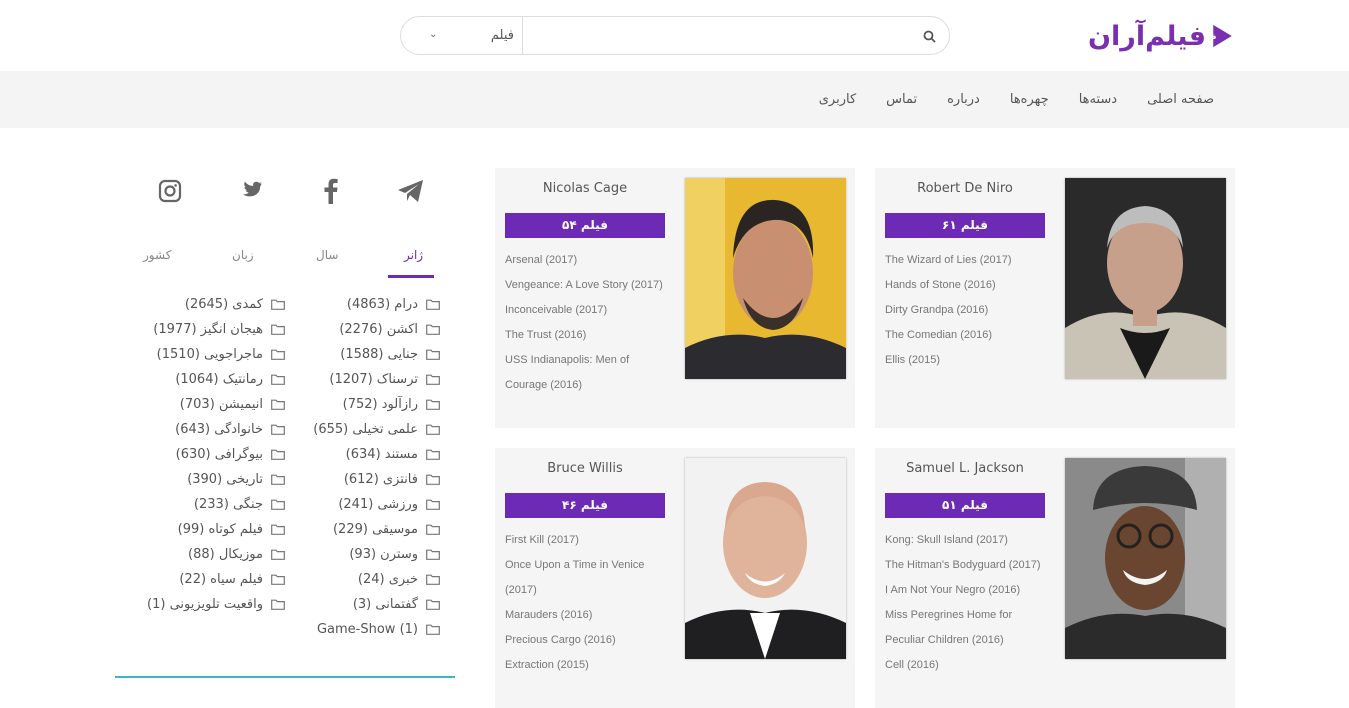 This screenshot has height=708, width=1349. What do you see at coordinates (585, 188) in the screenshot?
I see `actor-name: Nicolas Cage` at bounding box center [585, 188].